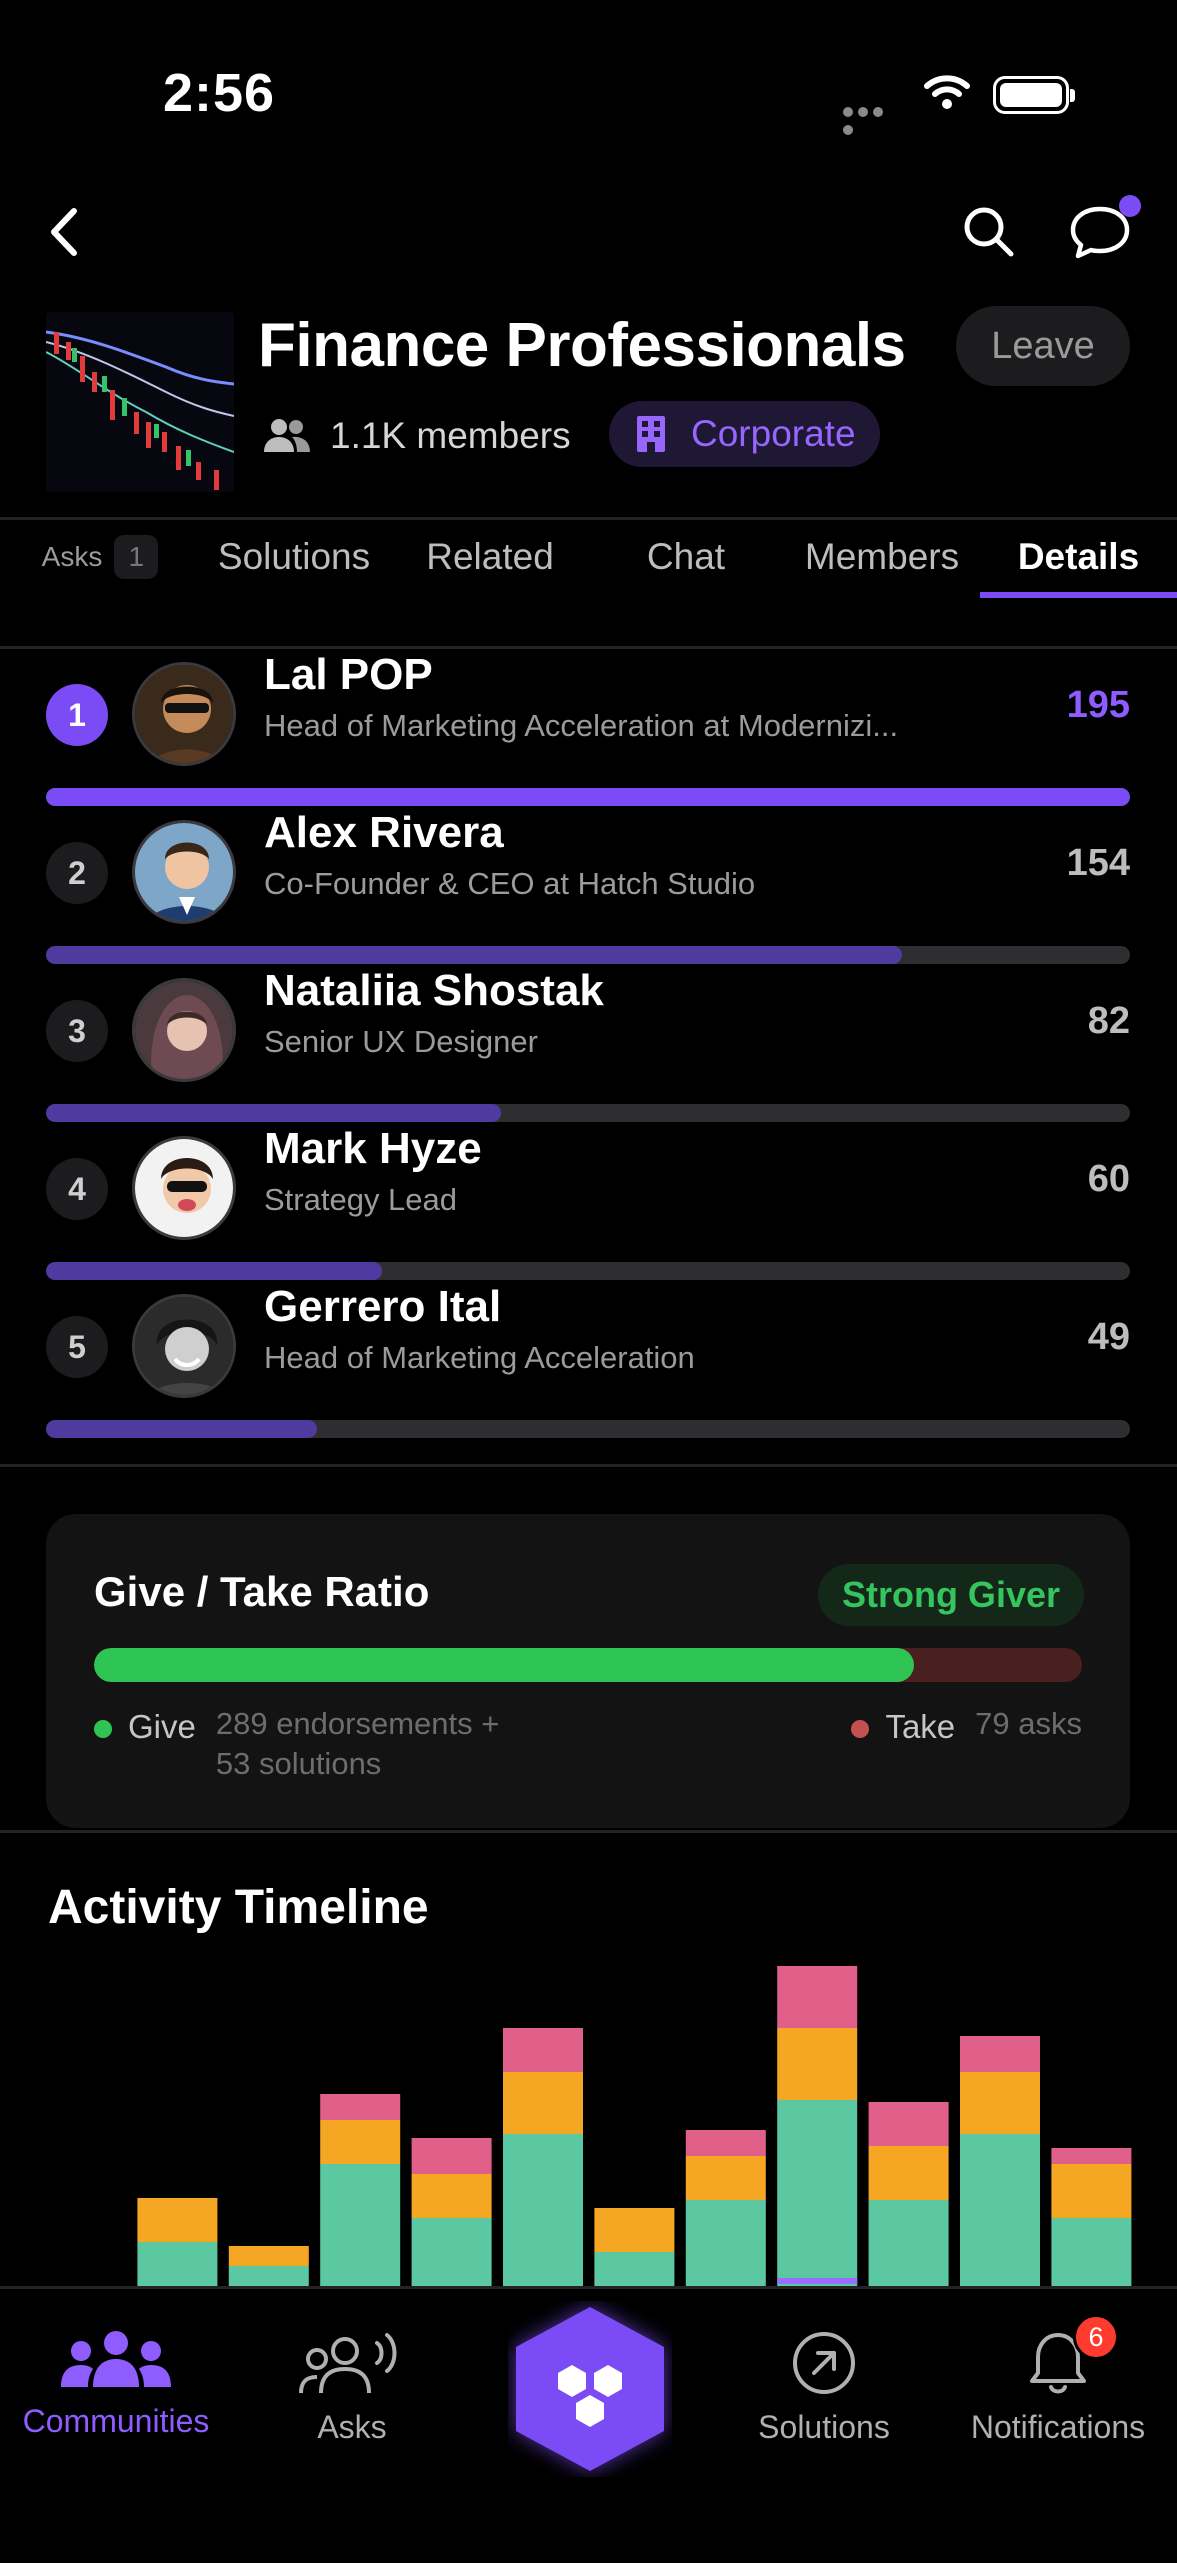  I want to click on tab-details: Details, so click(1078, 557).